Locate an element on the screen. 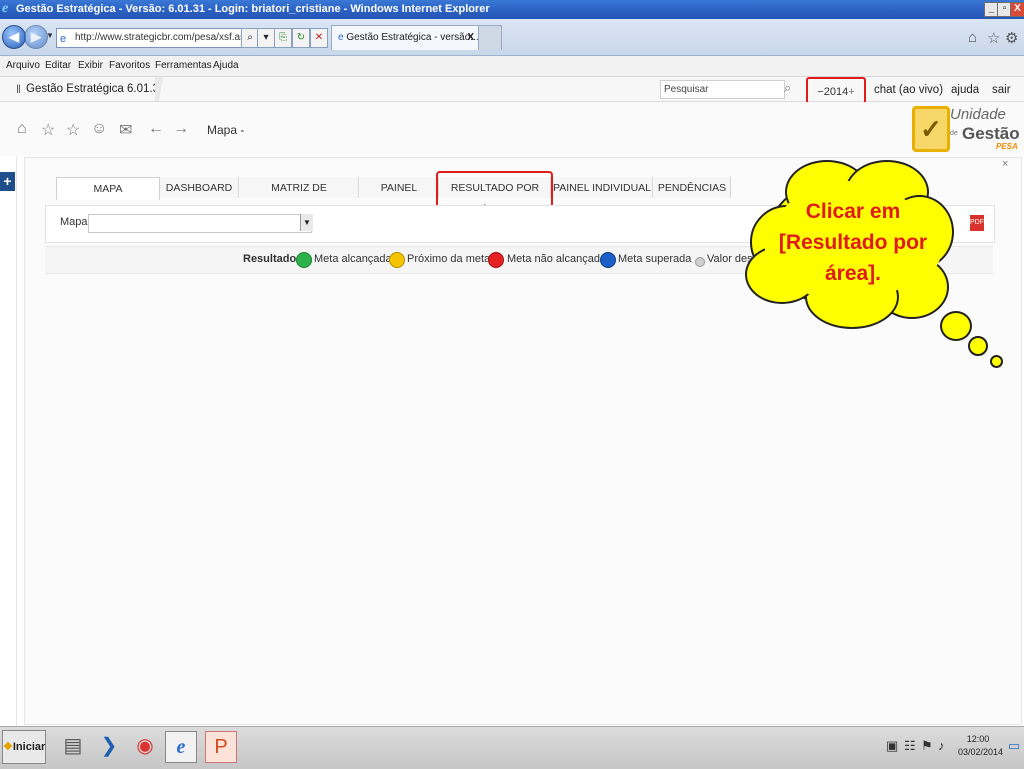  menu-editar: Editar is located at coordinates (58, 66).